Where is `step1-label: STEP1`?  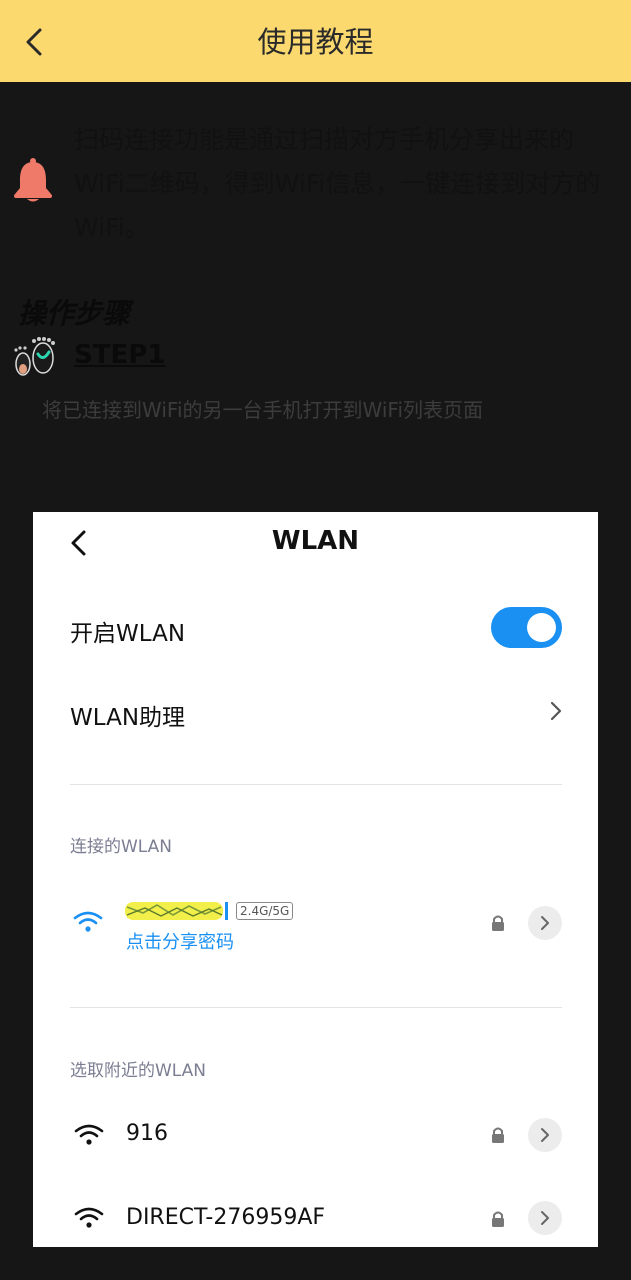 step1-label: STEP1 is located at coordinates (120, 355).